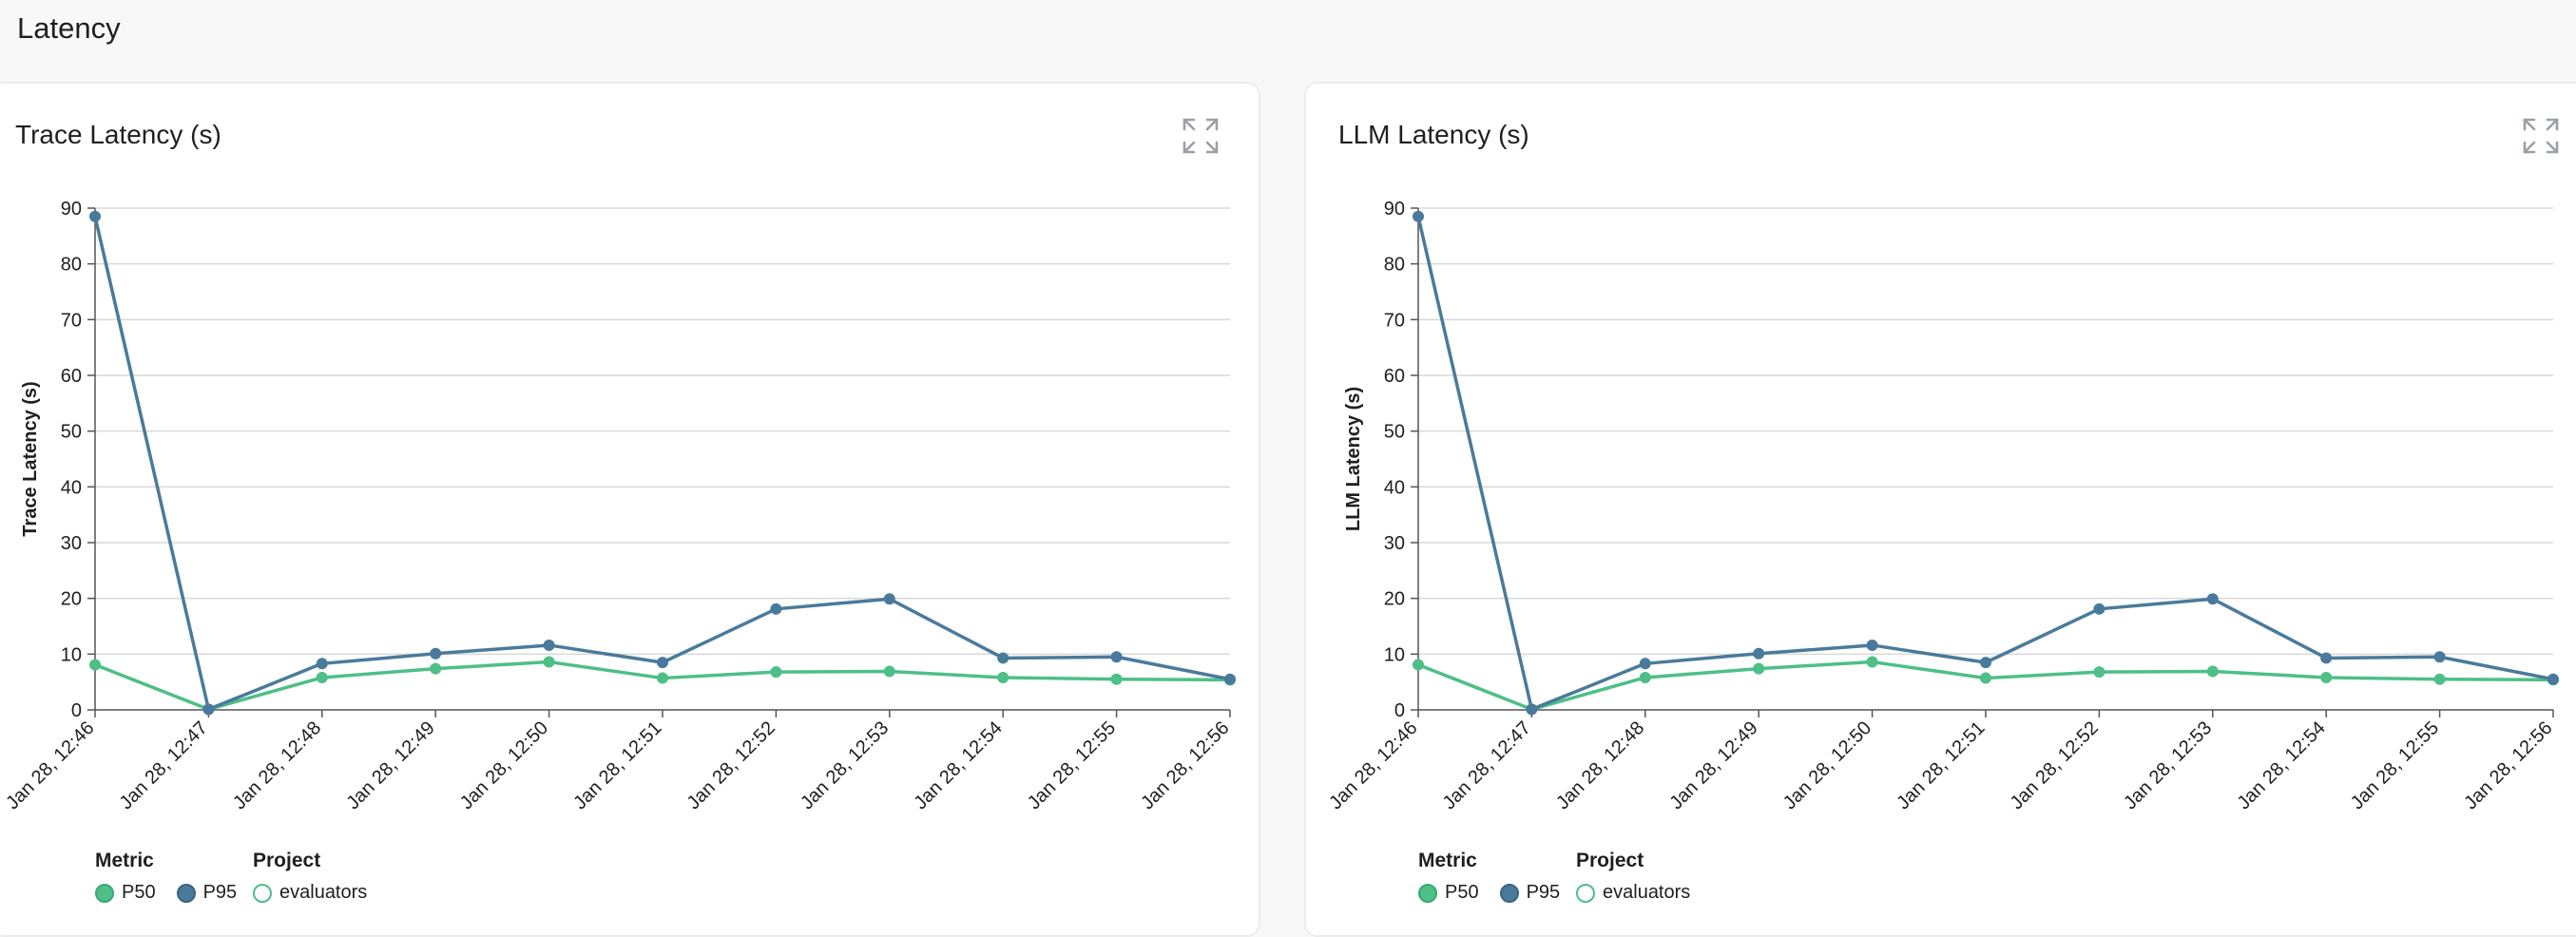  Describe the element at coordinates (220, 892) in the screenshot. I see `legend-label: P95` at that location.